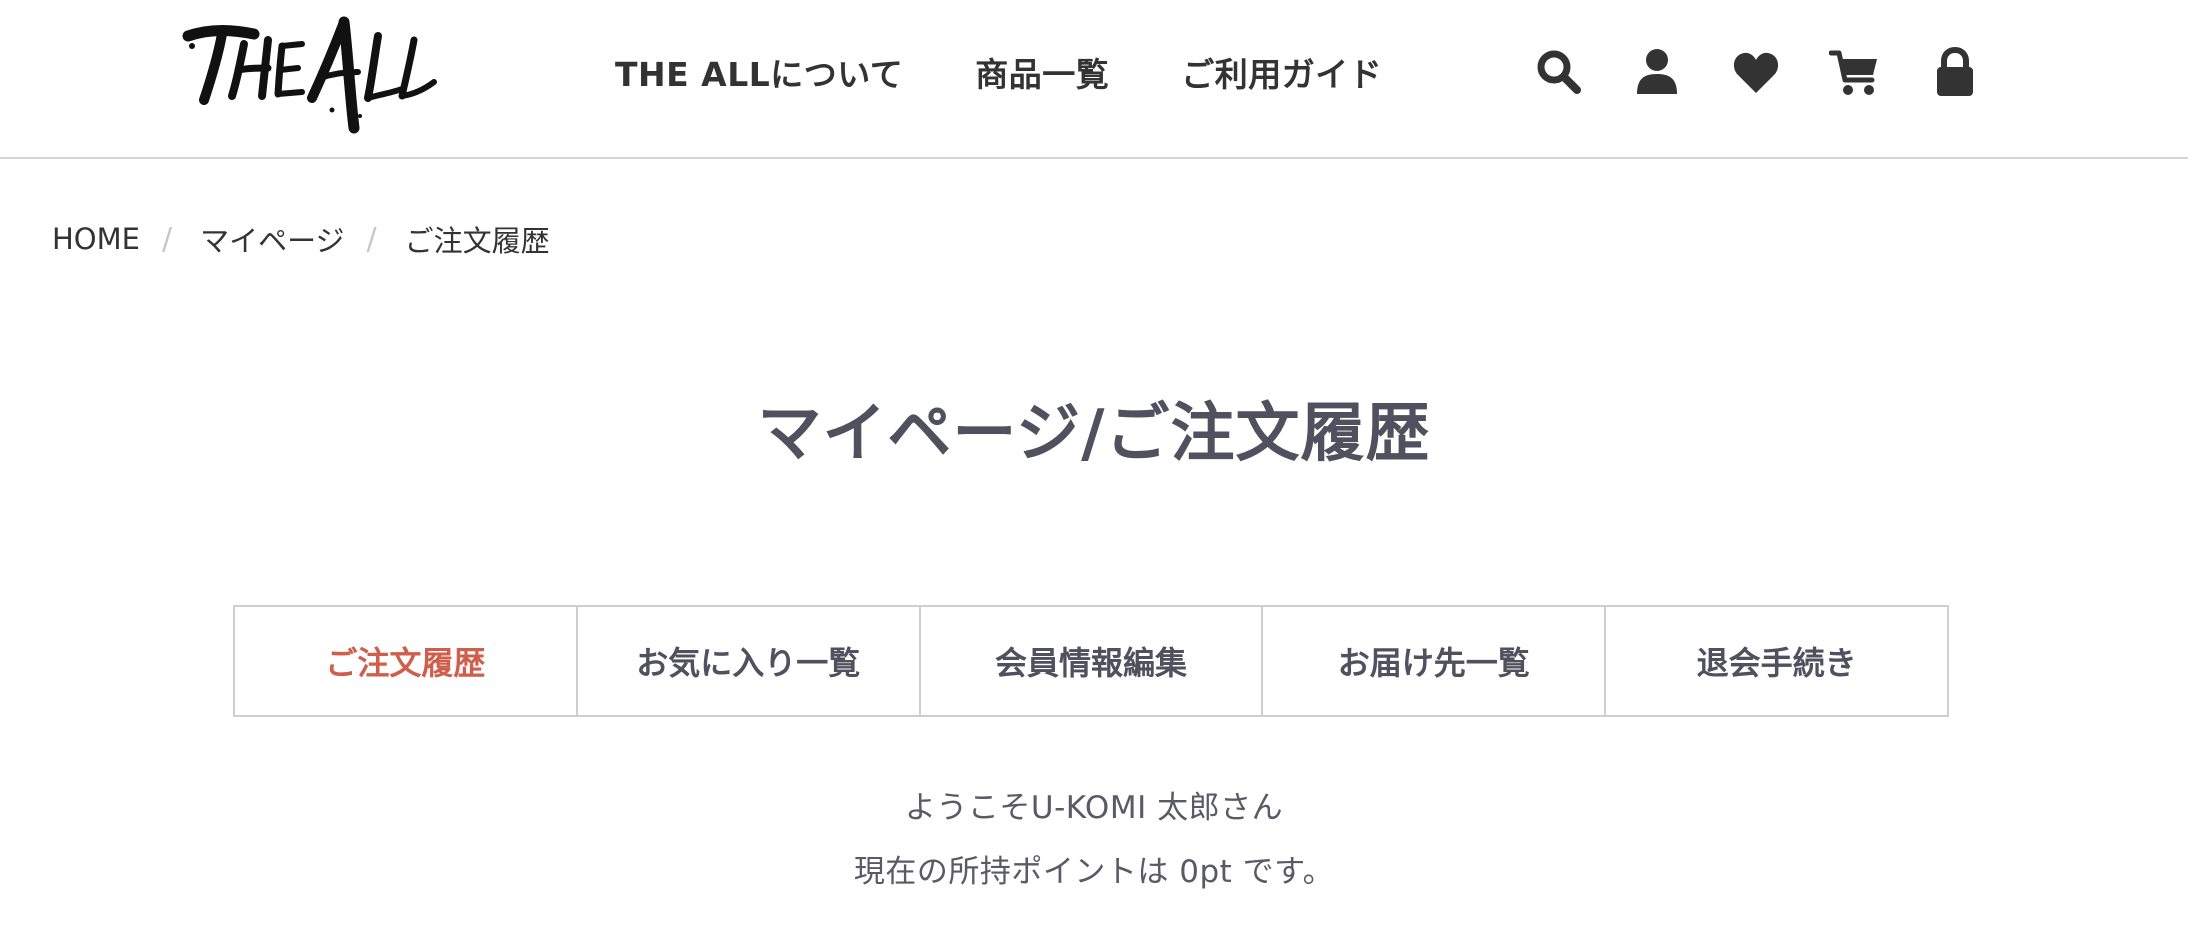  I want to click on main-nav: THE ALLについて 商品一覧 ご利用ガイド, so click(998, 72).